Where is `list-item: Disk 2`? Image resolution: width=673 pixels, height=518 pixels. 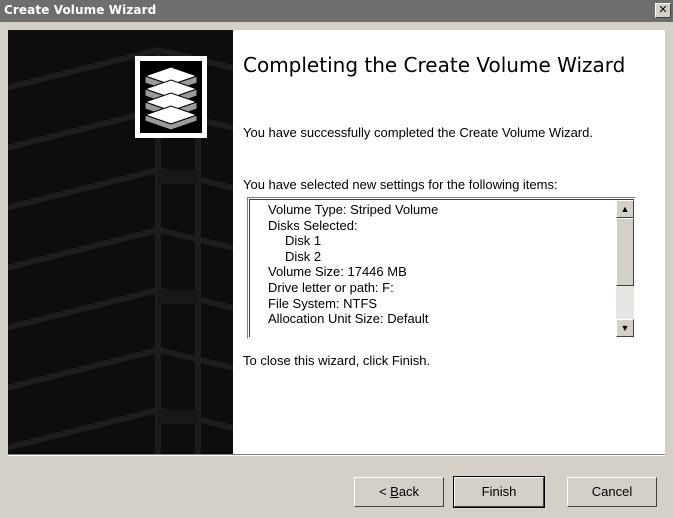
list-item: Disk 2 is located at coordinates (303, 256).